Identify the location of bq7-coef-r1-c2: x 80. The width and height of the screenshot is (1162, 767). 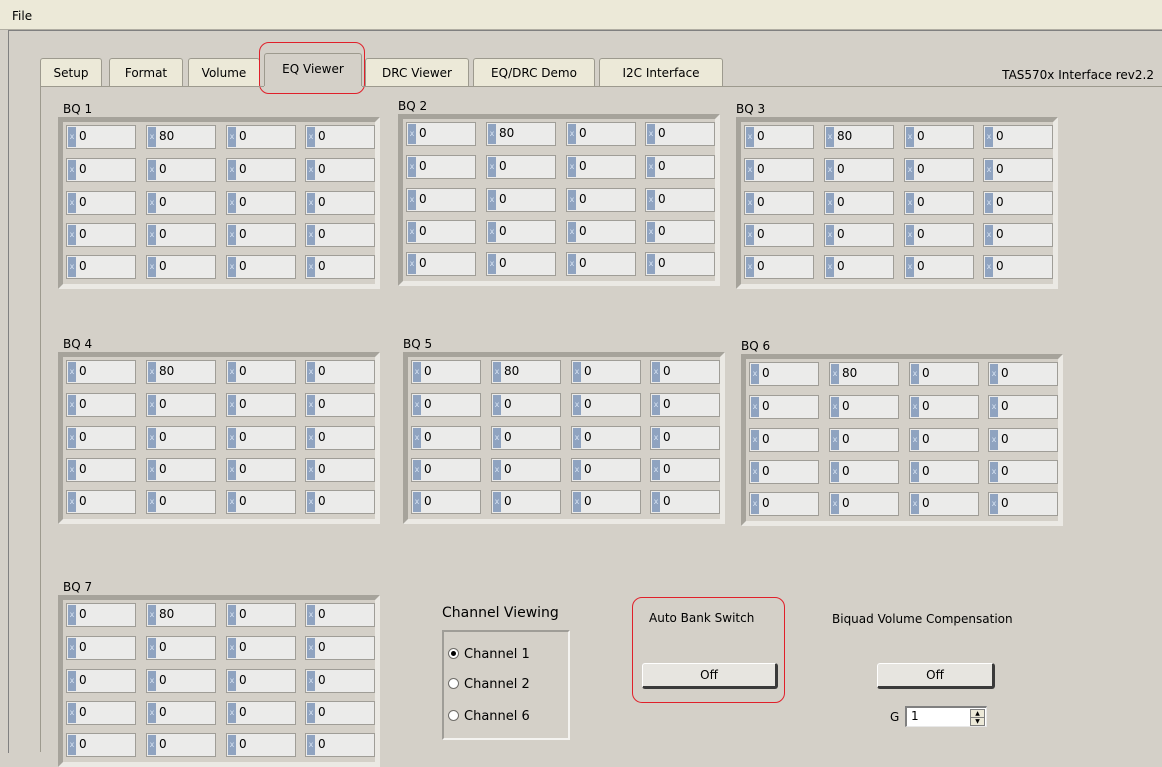
(181, 615).